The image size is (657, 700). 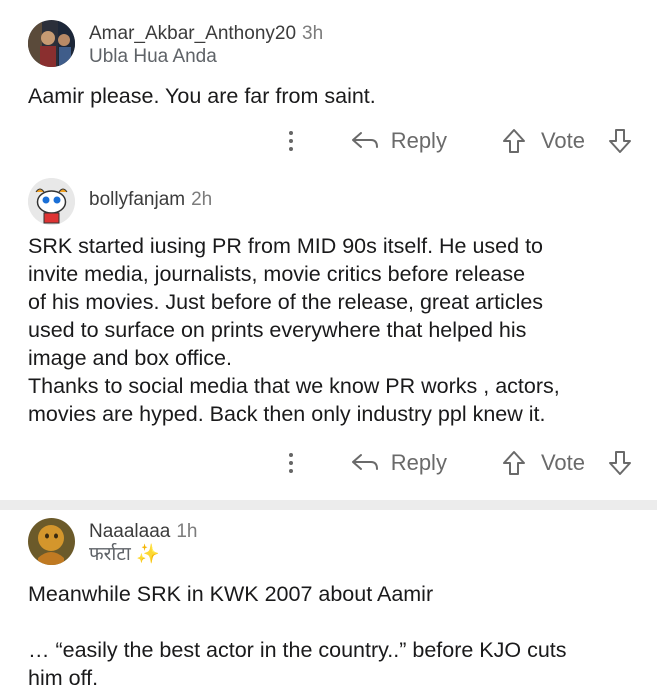 What do you see at coordinates (202, 96) in the screenshot?
I see `comment-body: Aamir please. You are far from saint.` at bounding box center [202, 96].